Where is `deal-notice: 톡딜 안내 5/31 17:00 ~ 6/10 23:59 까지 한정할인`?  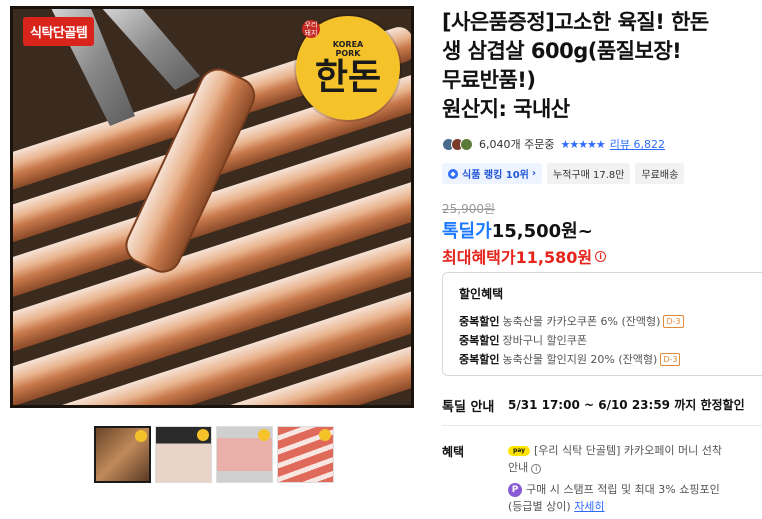 deal-notice: 톡딜 안내 5/31 17:00 ~ 6/10 23:59 까지 한정할인 is located at coordinates (593, 405).